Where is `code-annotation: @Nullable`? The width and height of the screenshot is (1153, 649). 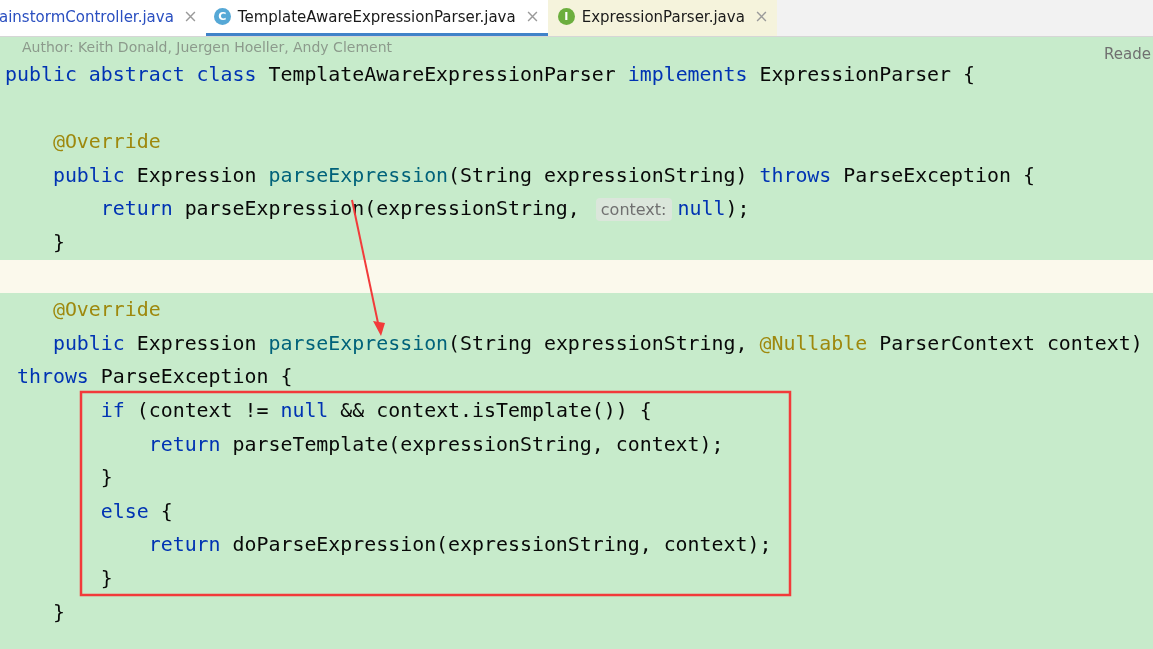 code-annotation: @Nullable is located at coordinates (814, 343).